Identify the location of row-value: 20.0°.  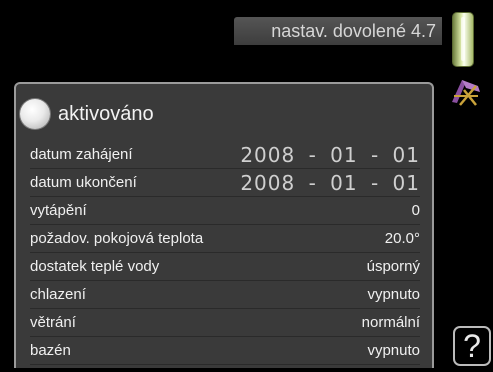
(402, 238).